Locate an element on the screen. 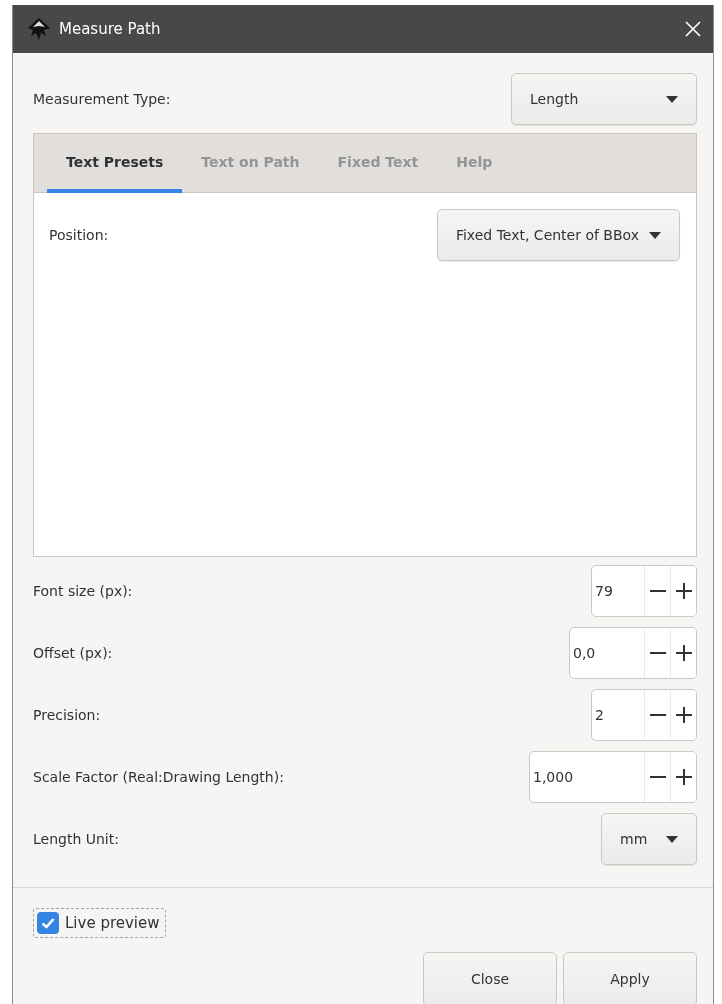 This screenshot has height=1004, width=722. field-label: Scale Factor (Real:Drawing Length): is located at coordinates (158, 777).